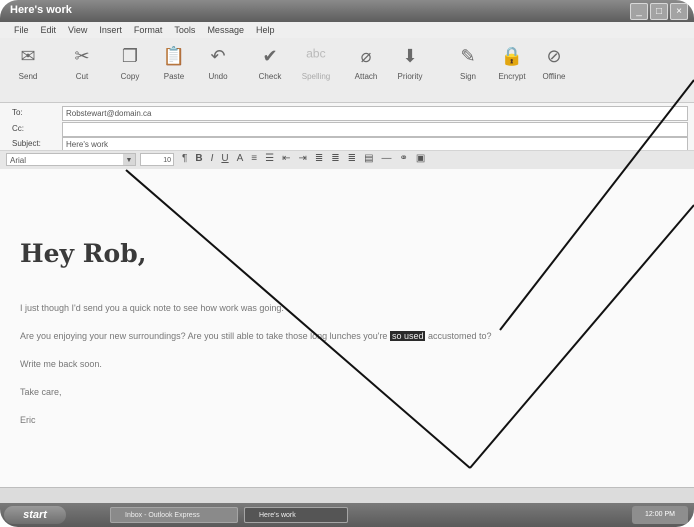 The image size is (694, 527). I want to click on spelling-icon: ᵃᵇᶜ, so click(316, 56).